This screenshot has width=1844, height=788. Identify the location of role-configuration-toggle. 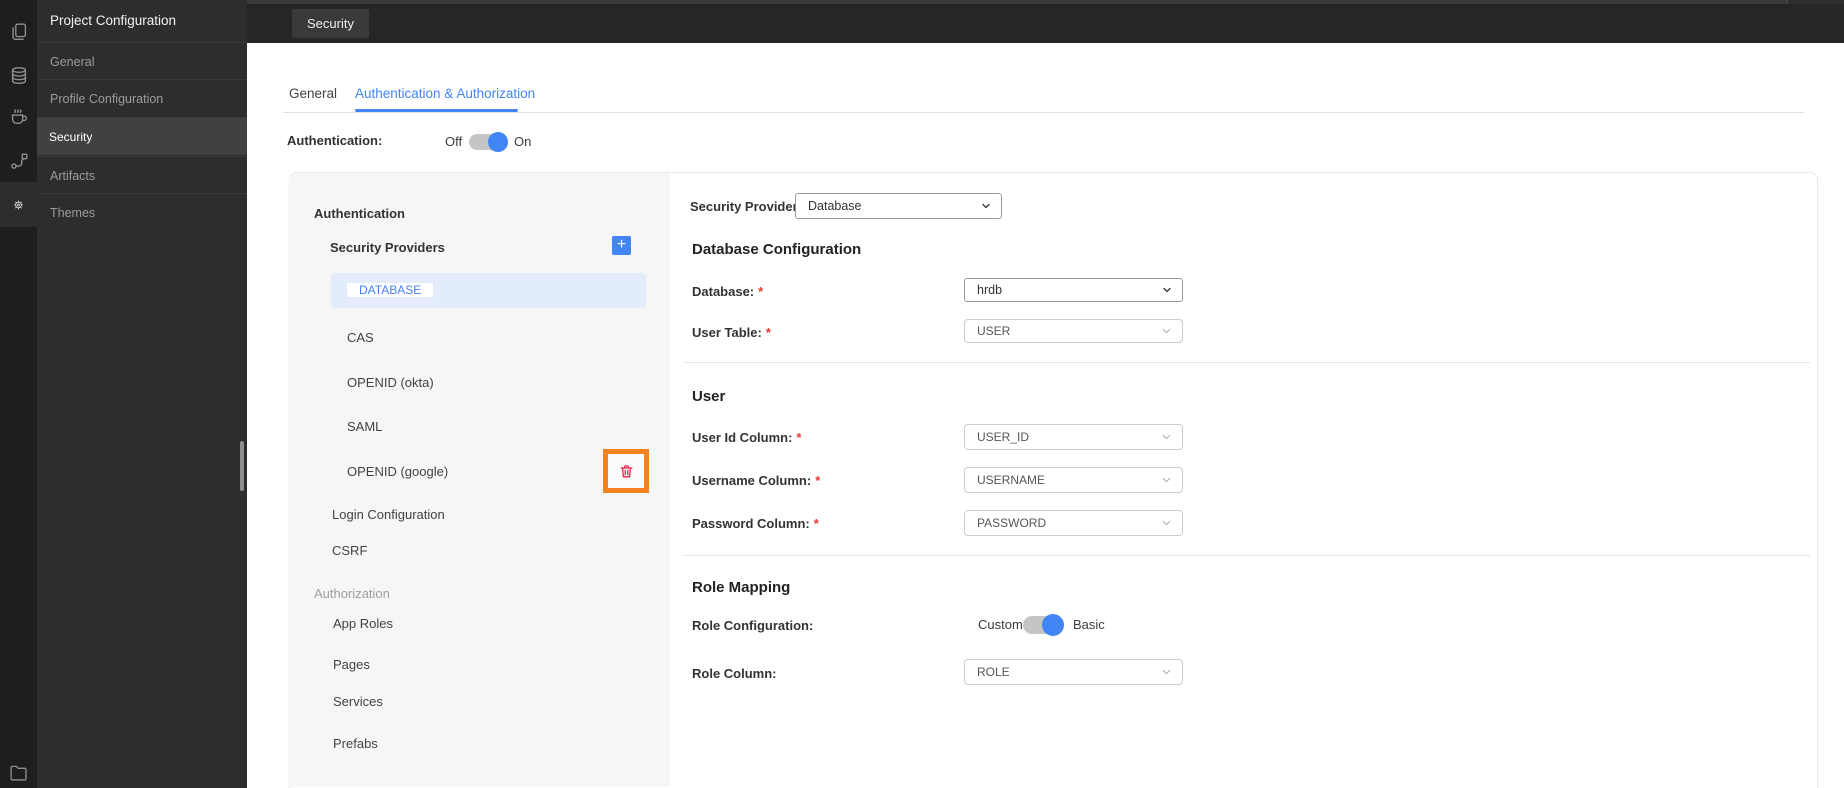
(1043, 625).